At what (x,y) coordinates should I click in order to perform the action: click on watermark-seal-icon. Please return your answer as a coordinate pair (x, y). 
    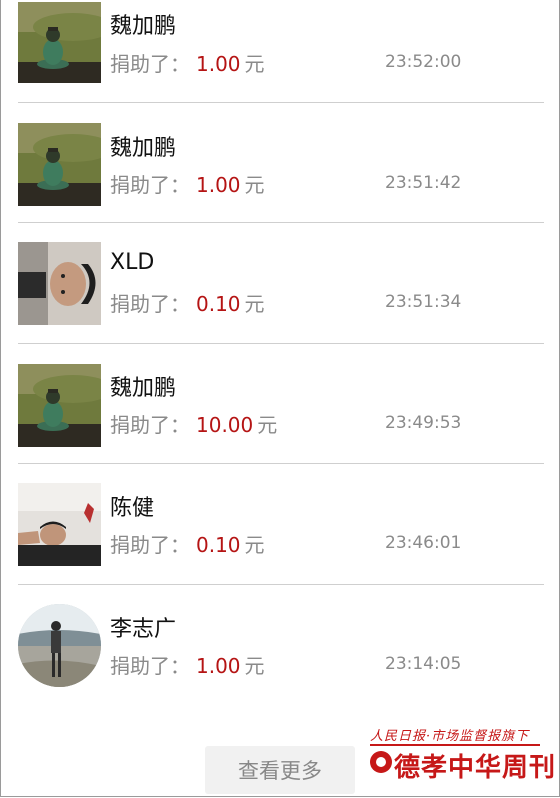
    Looking at the image, I should click on (381, 762).